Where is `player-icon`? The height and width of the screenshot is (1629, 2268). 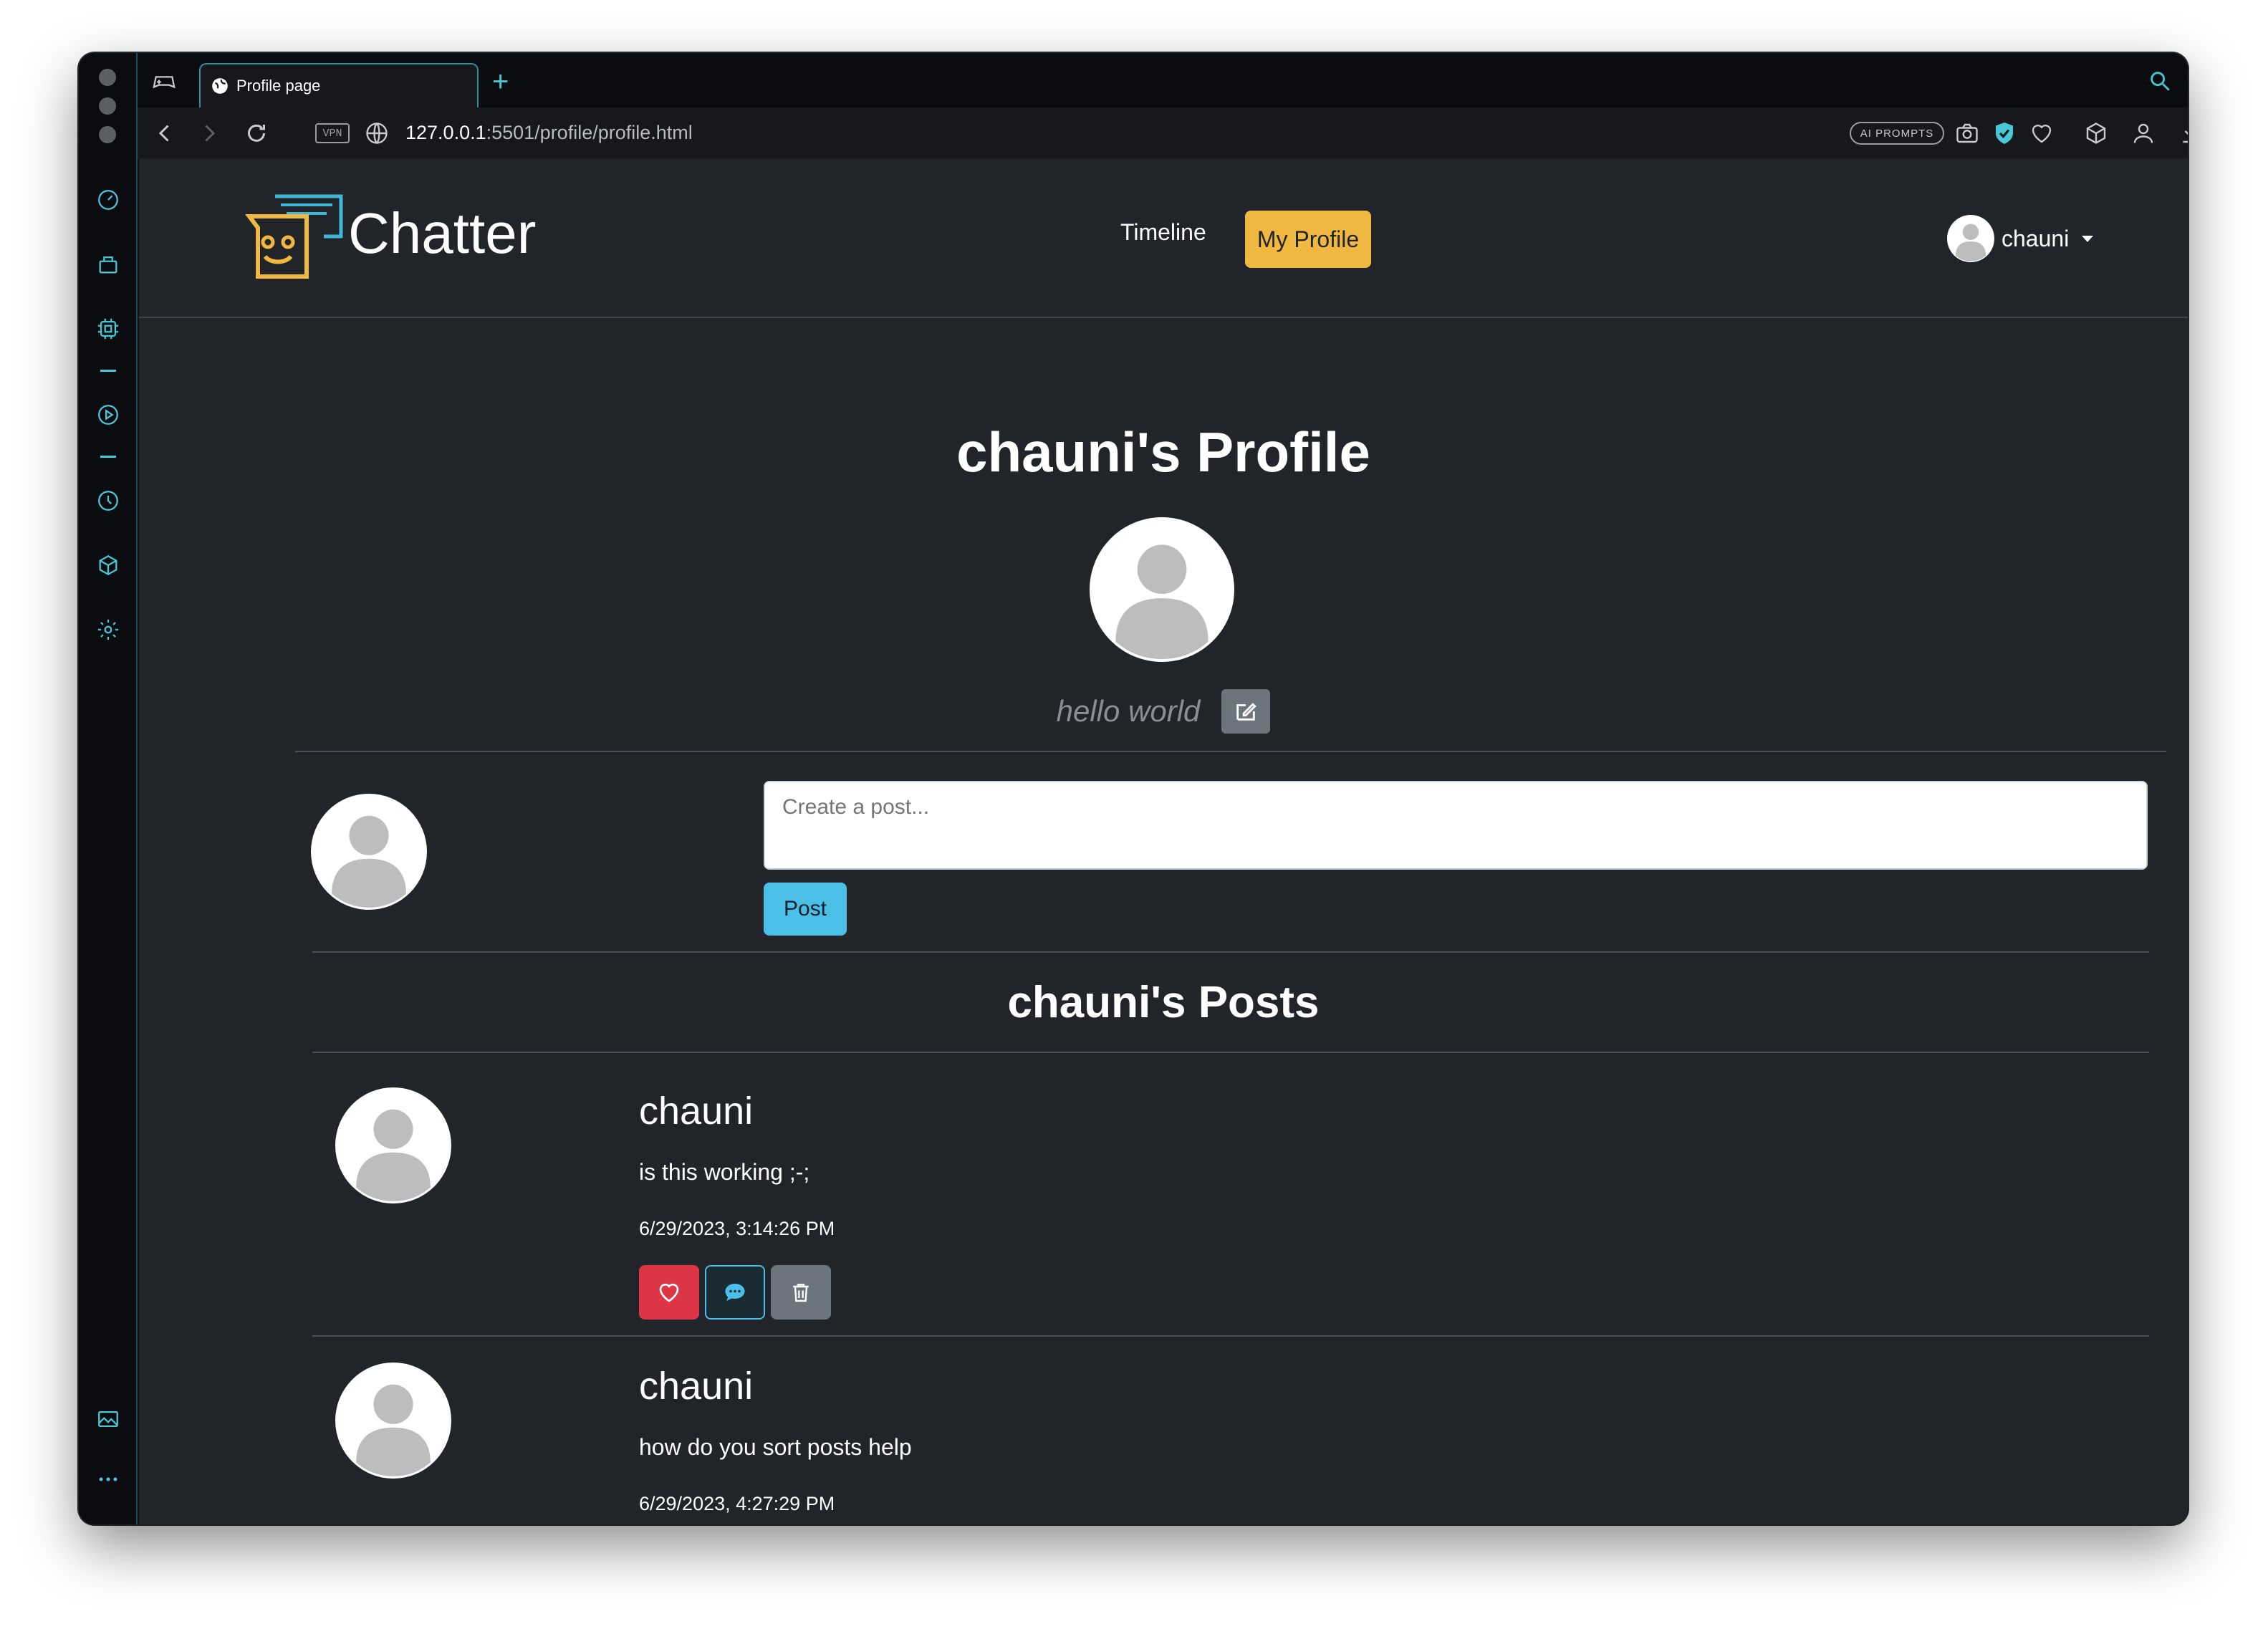
player-icon is located at coordinates (108, 414).